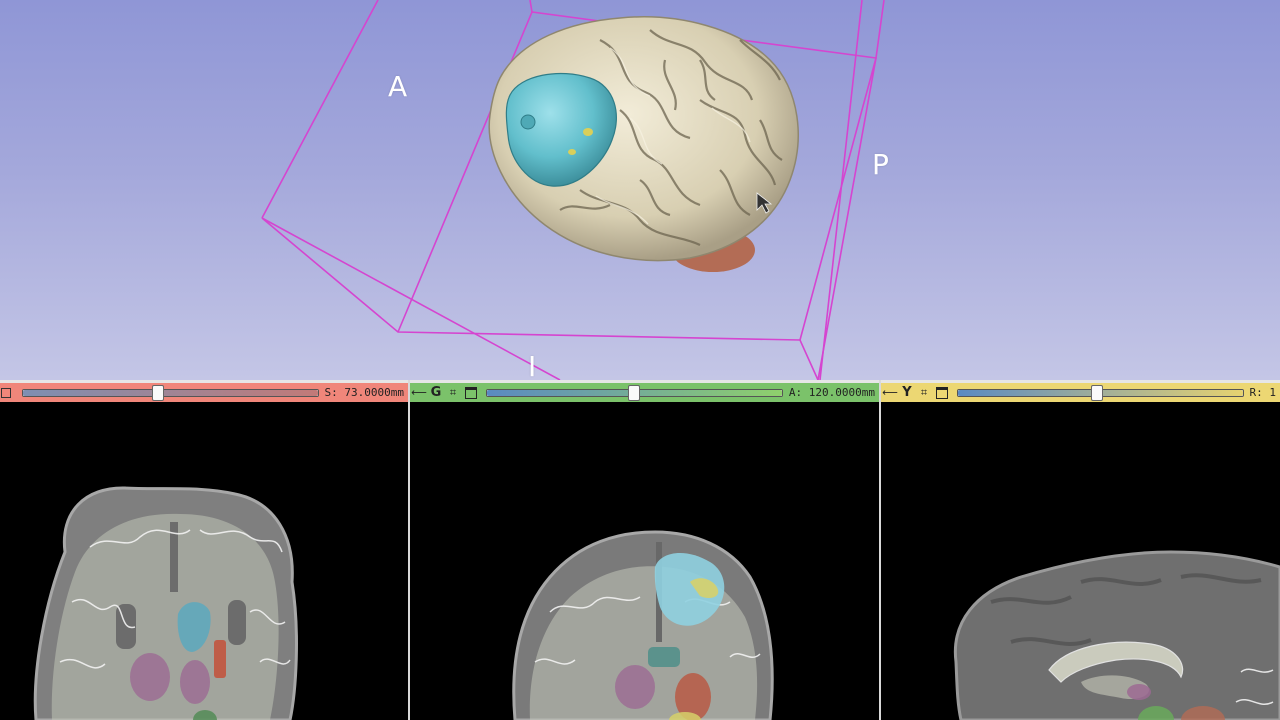 The width and height of the screenshot is (1280, 720). I want to click on green-view-letter: G, so click(436, 392).